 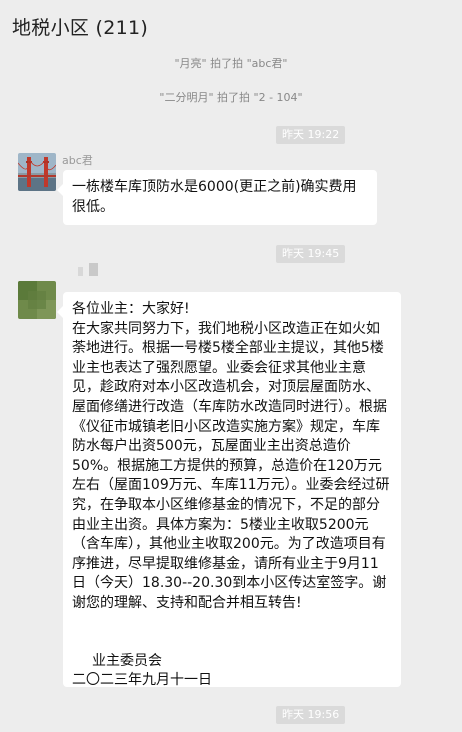 What do you see at coordinates (311, 715) in the screenshot?
I see `timestamp: 昨天 19:56` at bounding box center [311, 715].